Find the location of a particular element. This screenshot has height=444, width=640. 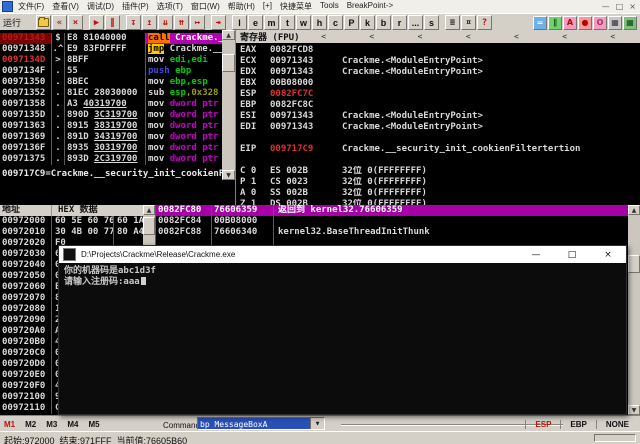

register-row: ESI 00971343 Crackme.<ModuleEntryPoint> is located at coordinates (438, 116).